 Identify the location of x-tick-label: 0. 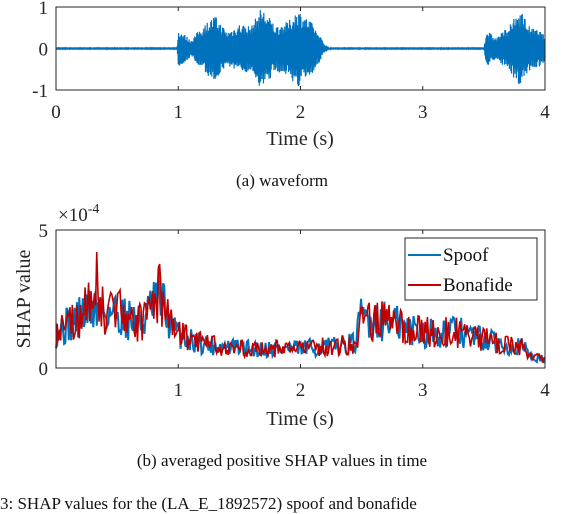
(56, 112).